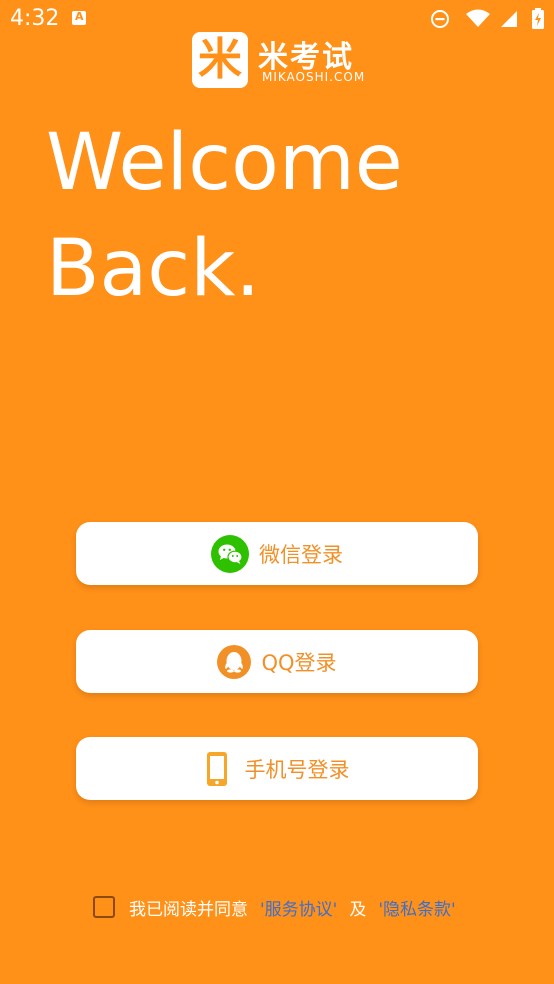  I want to click on agreement-text: 我已阅读并同意, so click(188, 909).